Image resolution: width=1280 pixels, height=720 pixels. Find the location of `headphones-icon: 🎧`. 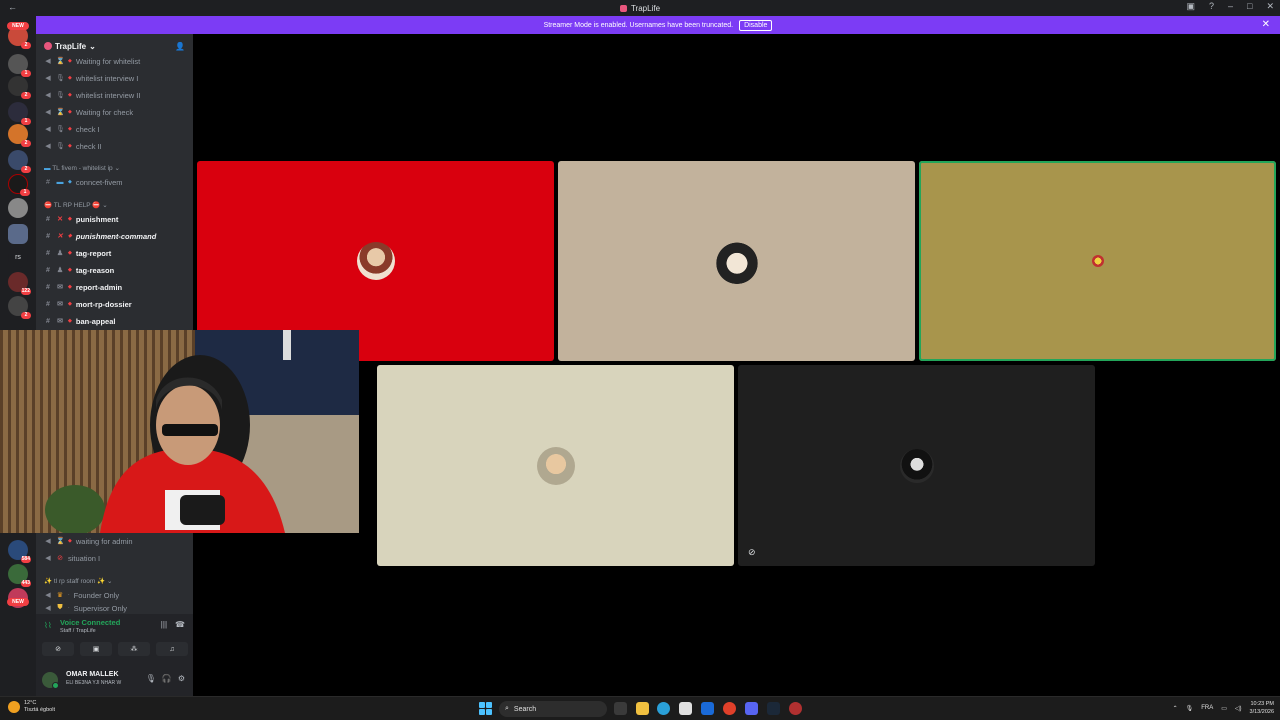

headphones-icon: 🎧 is located at coordinates (167, 678).